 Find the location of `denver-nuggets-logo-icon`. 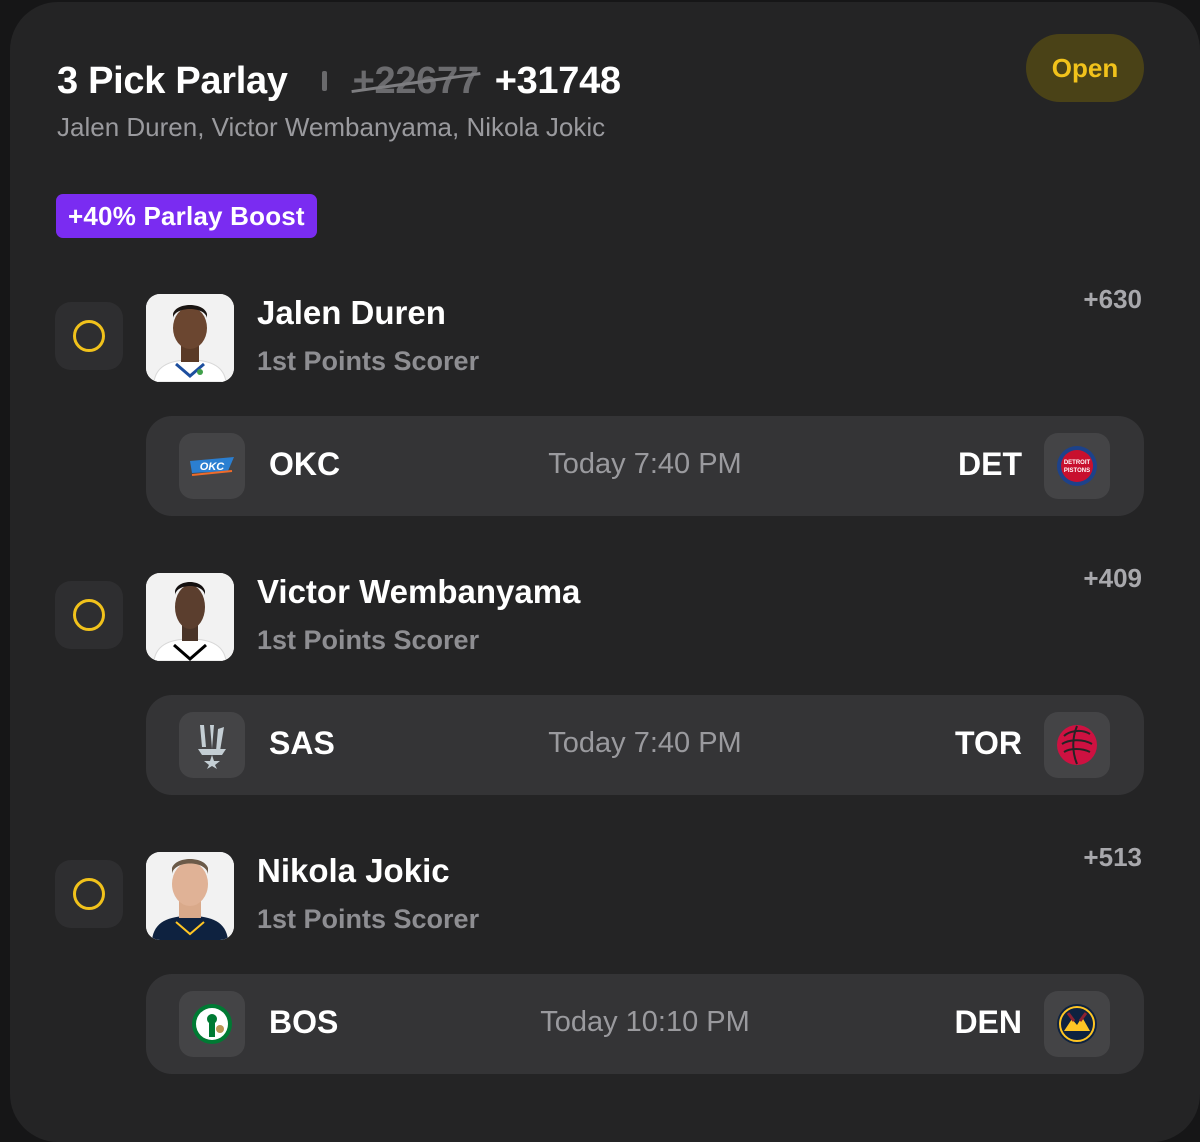

denver-nuggets-logo-icon is located at coordinates (1077, 1024).